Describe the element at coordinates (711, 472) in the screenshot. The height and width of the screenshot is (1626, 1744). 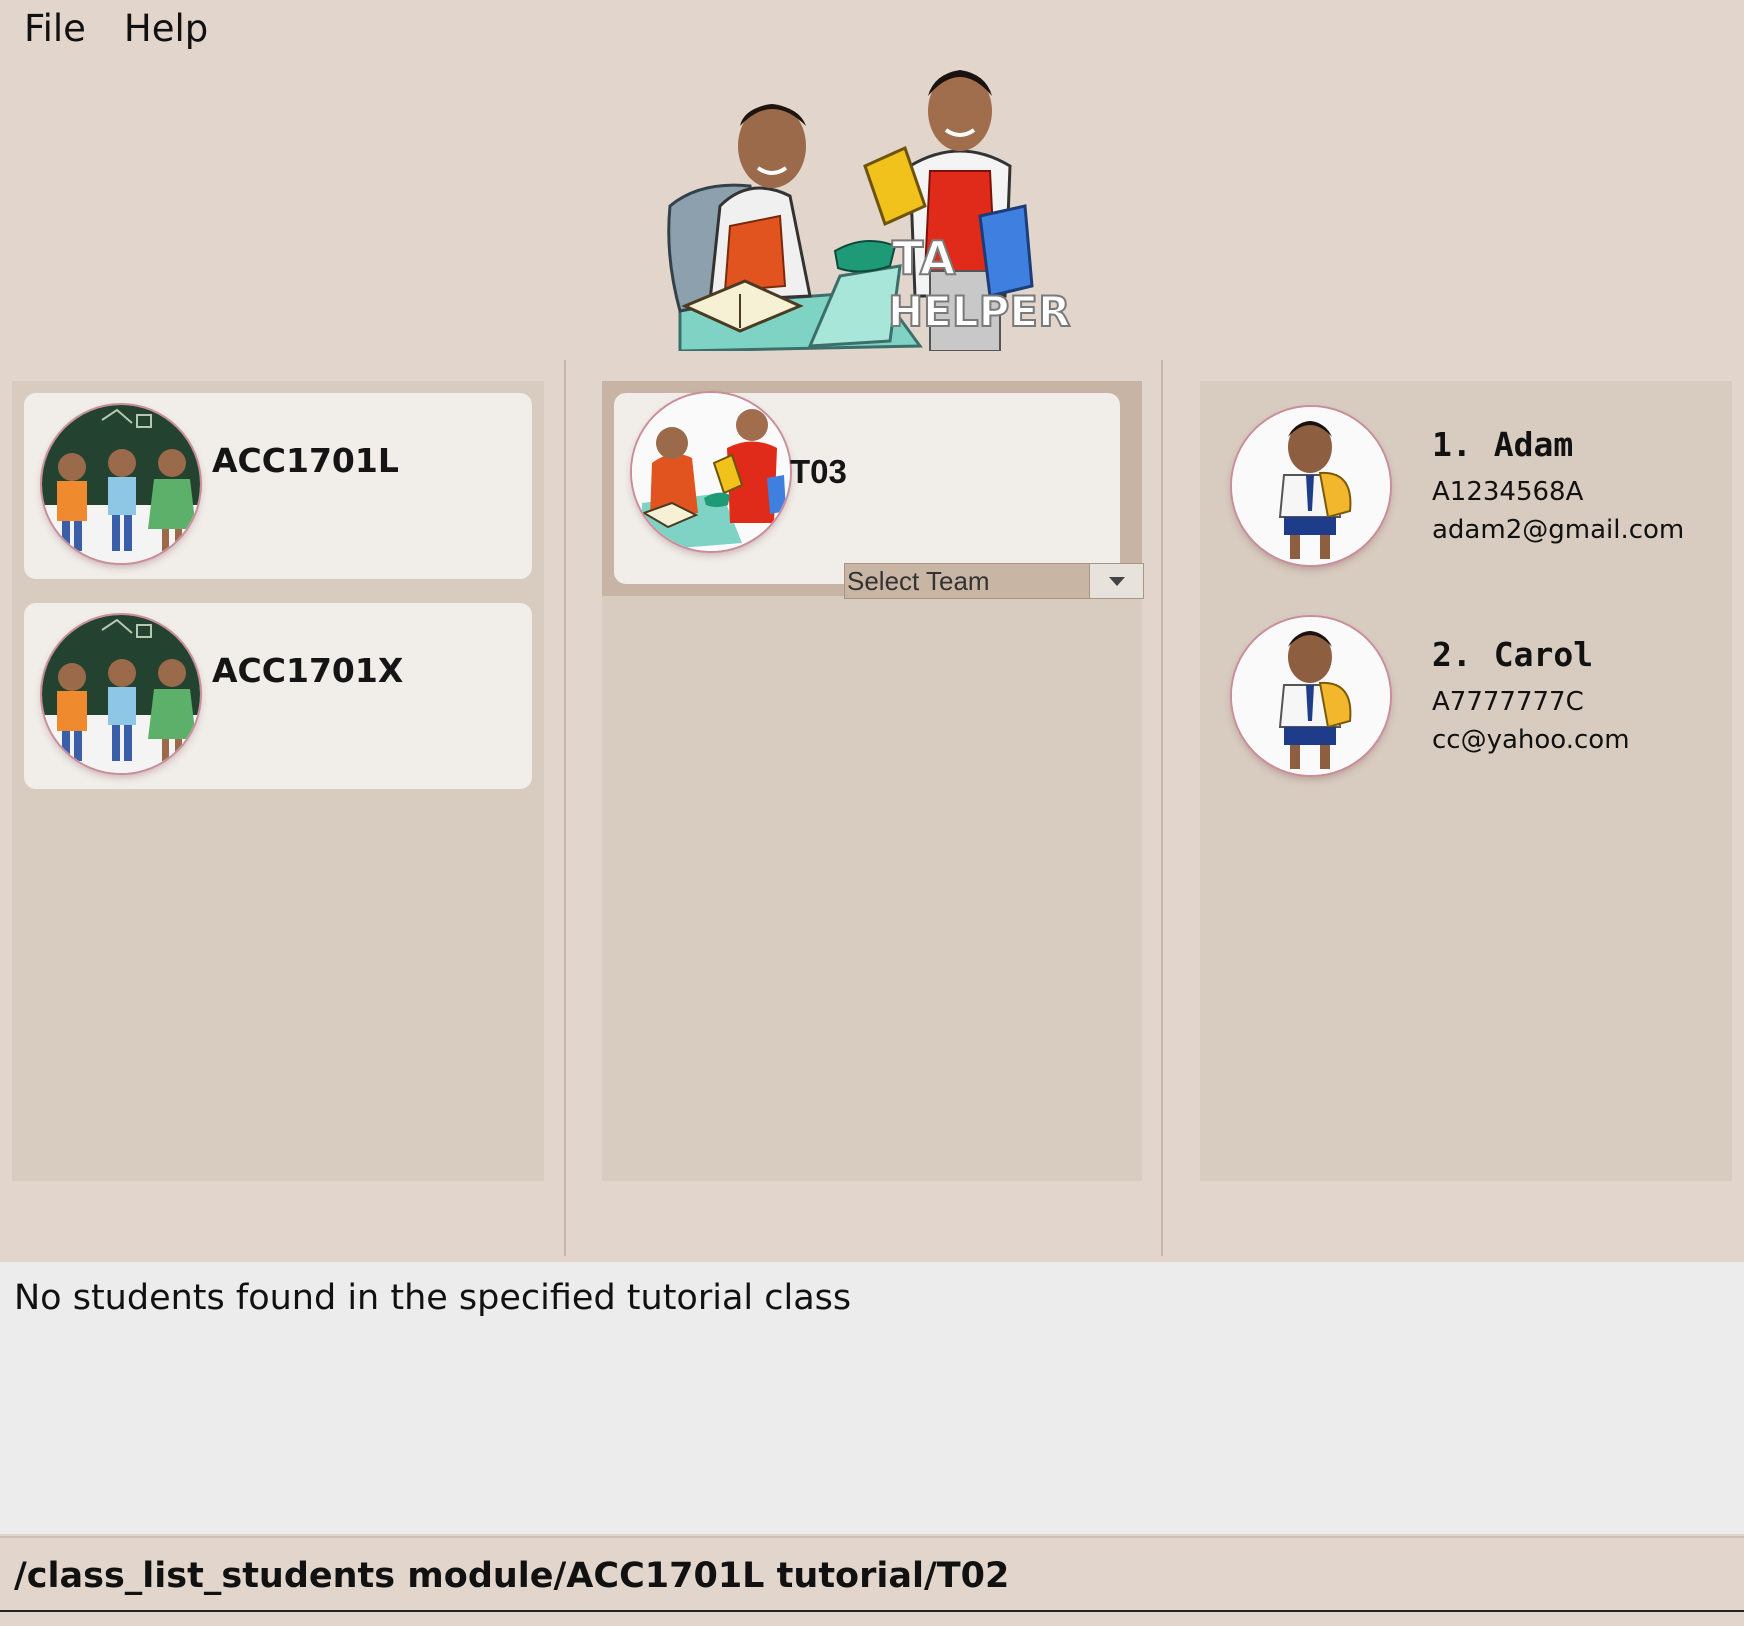
I see `tutorial-avatar-icon` at that location.